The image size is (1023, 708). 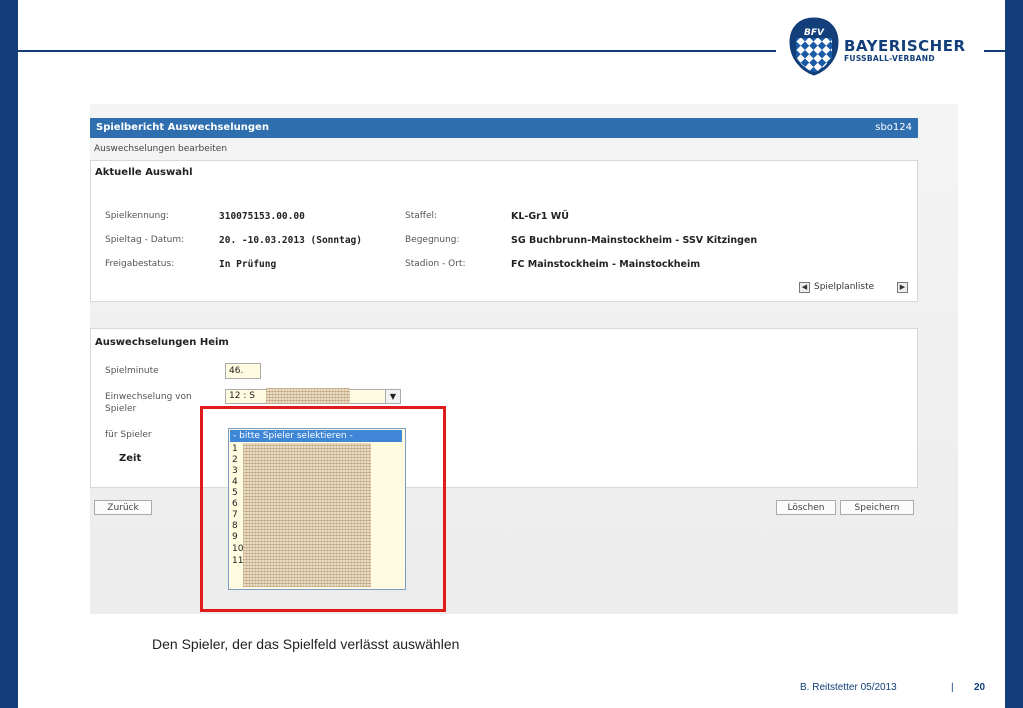 What do you see at coordinates (128, 435) in the screenshot?
I see `out-player-label: für Spieler` at bounding box center [128, 435].